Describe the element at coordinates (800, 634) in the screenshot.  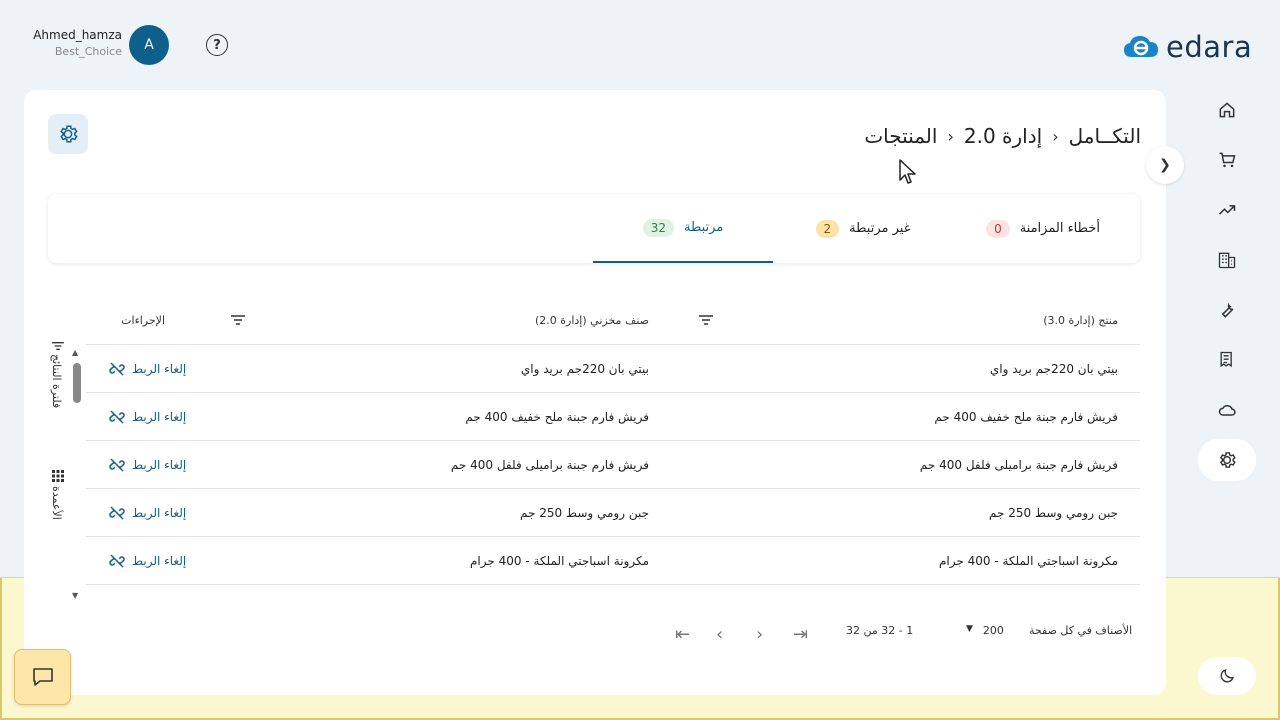
I see `last-page-icon: ⇥` at that location.